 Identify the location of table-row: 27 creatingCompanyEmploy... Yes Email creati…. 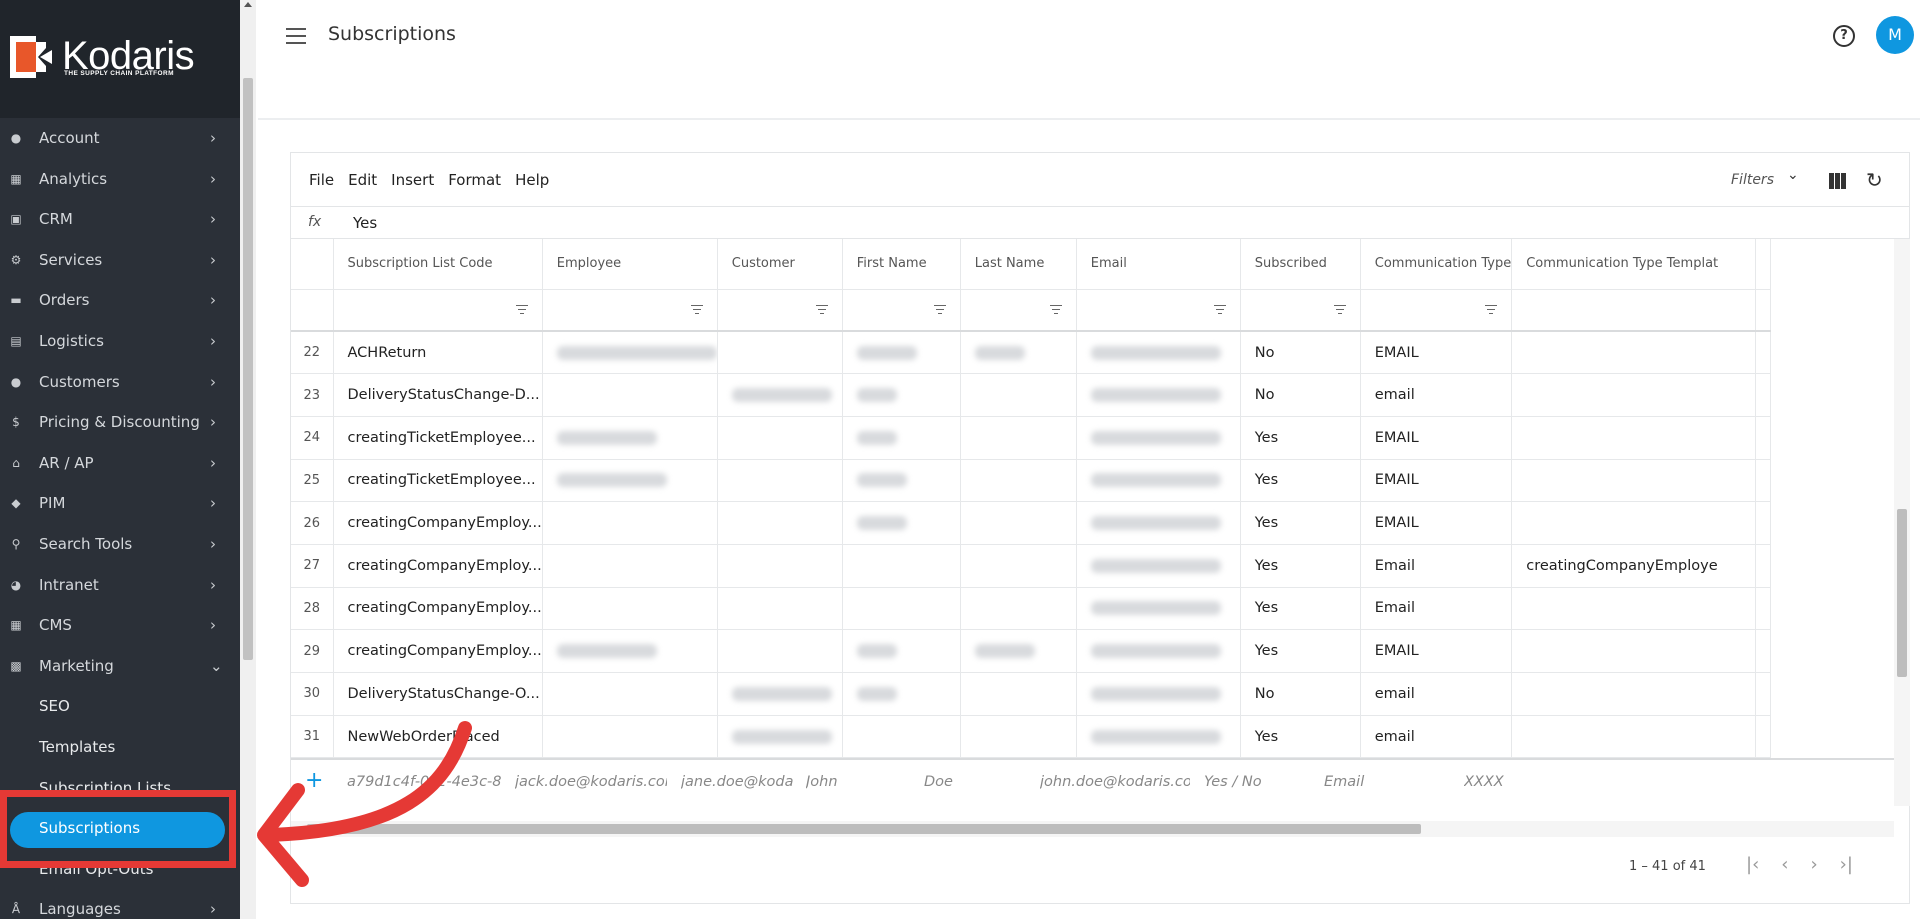
(1031, 566).